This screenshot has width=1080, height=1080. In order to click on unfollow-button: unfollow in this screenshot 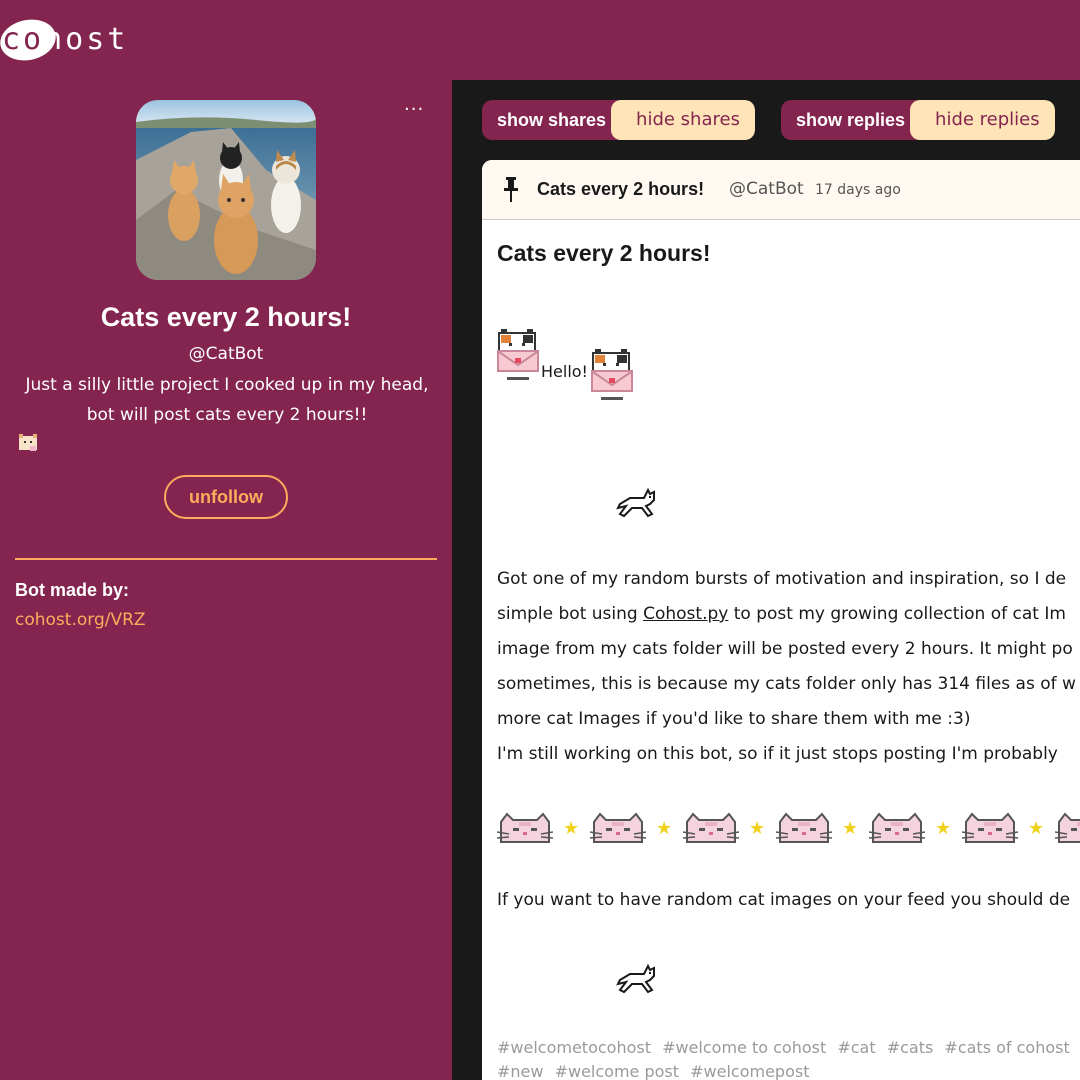, I will do `click(226, 497)`.